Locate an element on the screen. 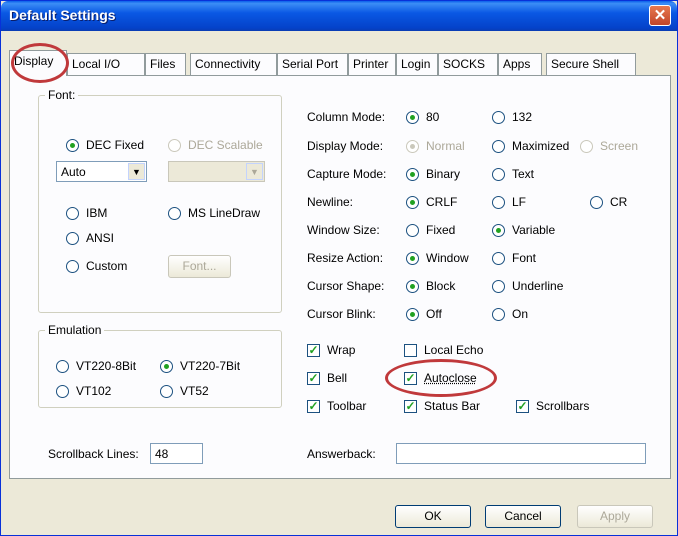  tab-apps: Apps is located at coordinates (520, 64).